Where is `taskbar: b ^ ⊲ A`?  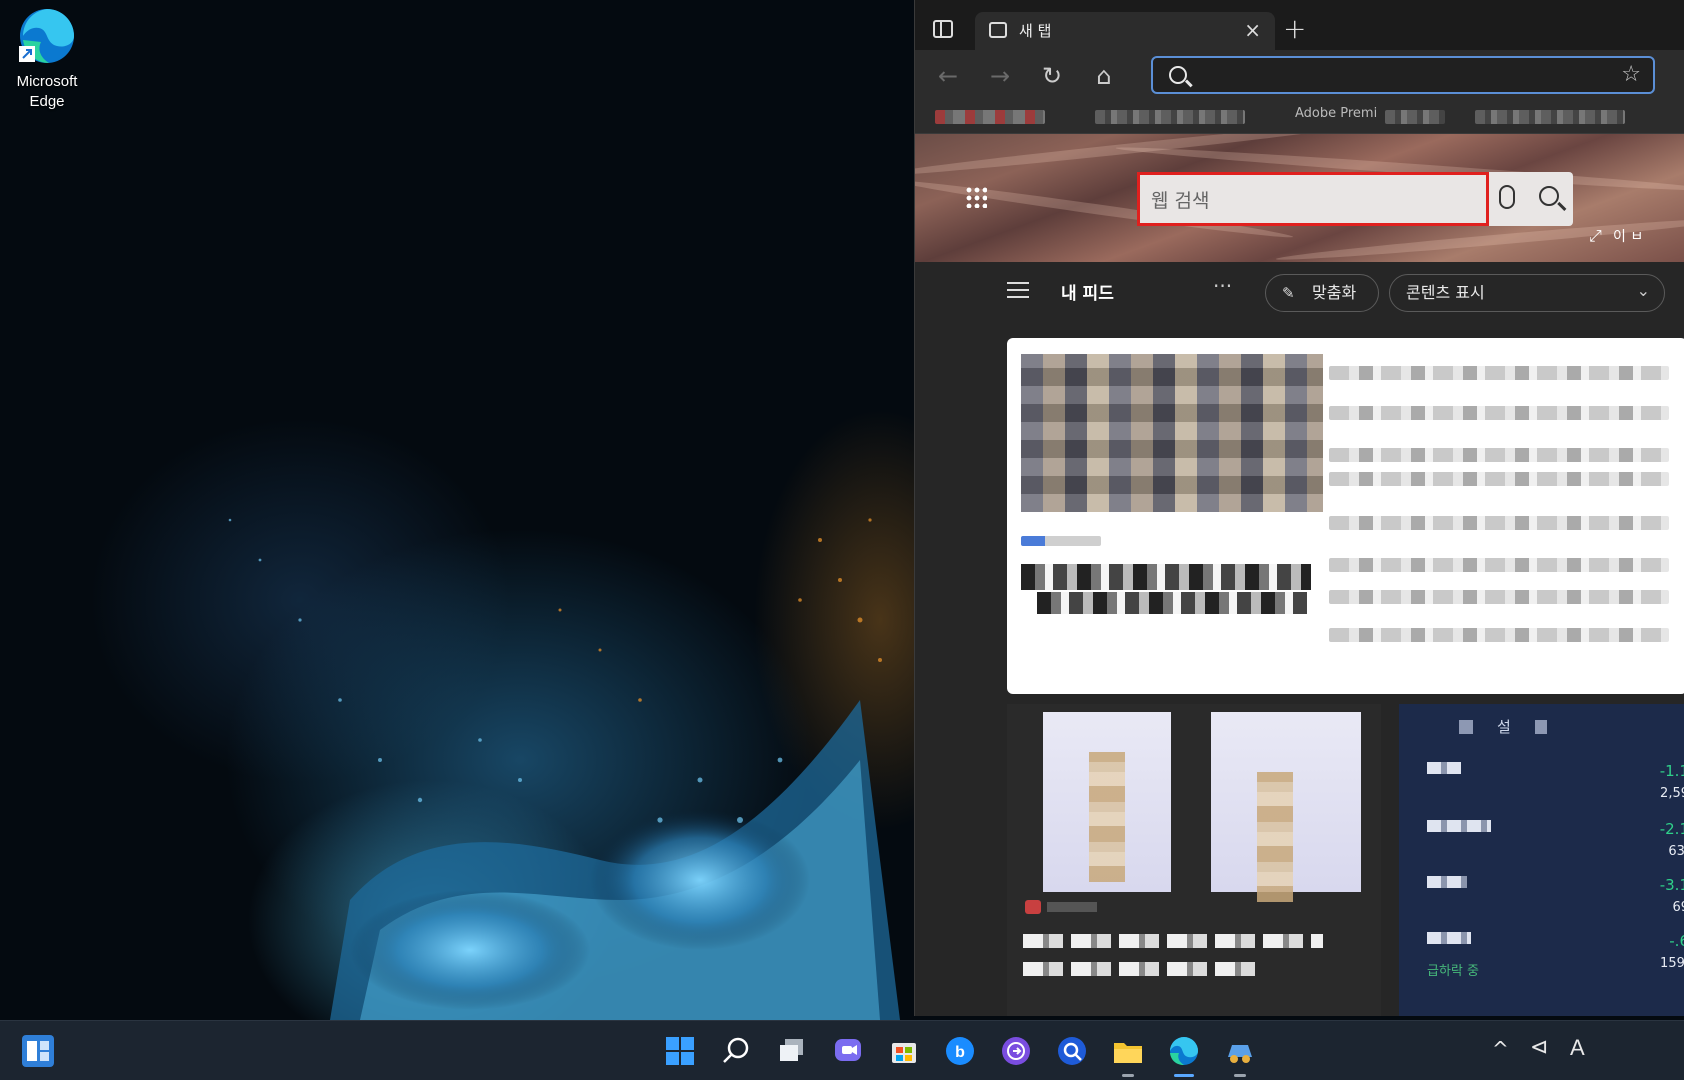
taskbar: b ^ ⊲ A is located at coordinates (842, 1050).